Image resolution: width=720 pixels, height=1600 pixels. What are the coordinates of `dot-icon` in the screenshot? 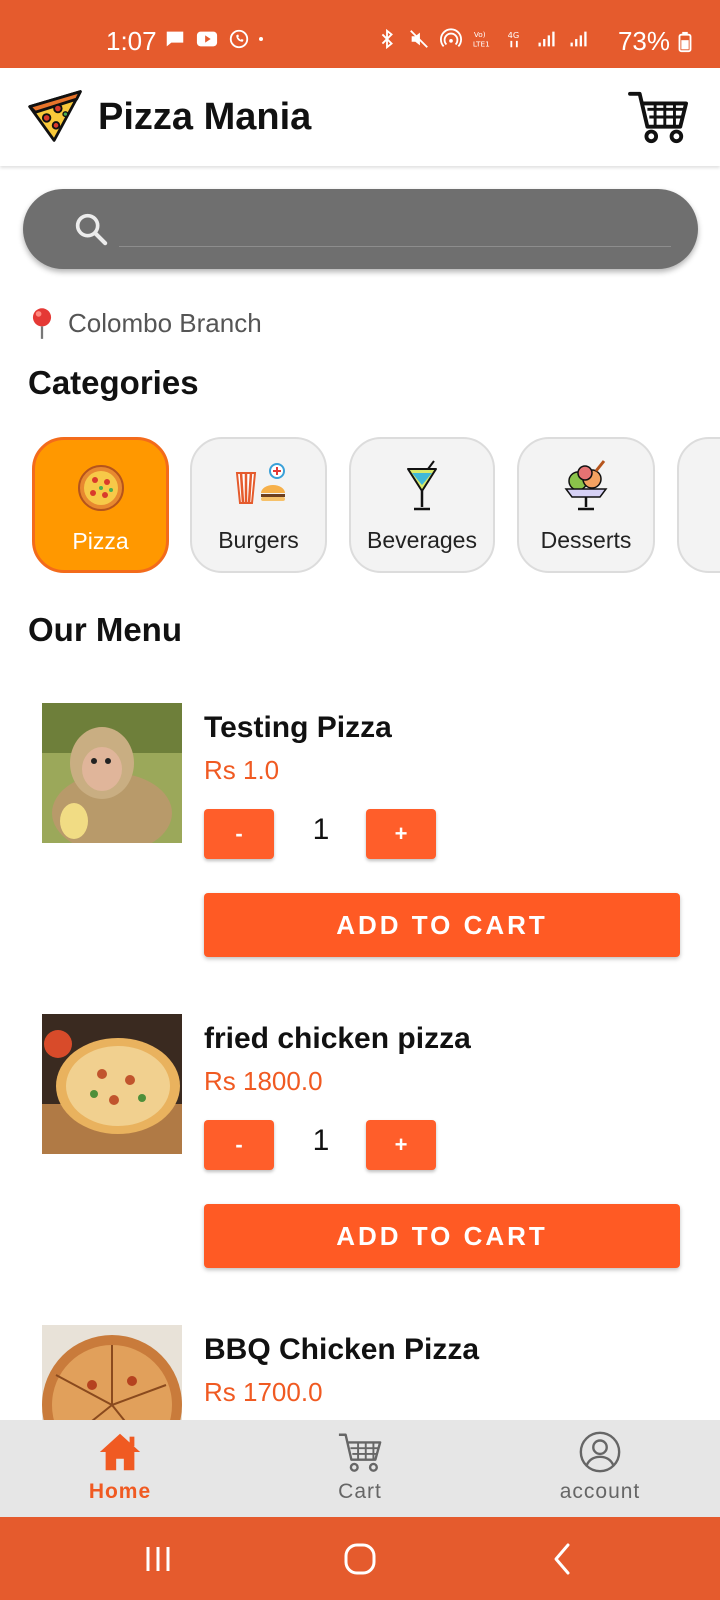 It's located at (261, 39).